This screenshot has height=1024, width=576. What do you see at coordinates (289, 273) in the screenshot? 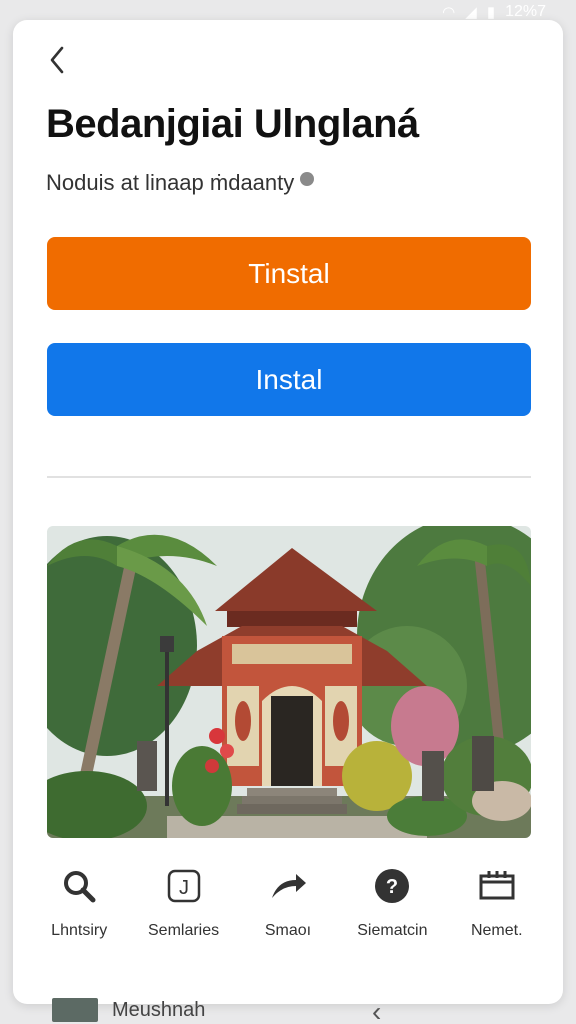
I see `primary-install-button: Tinstal` at bounding box center [289, 273].